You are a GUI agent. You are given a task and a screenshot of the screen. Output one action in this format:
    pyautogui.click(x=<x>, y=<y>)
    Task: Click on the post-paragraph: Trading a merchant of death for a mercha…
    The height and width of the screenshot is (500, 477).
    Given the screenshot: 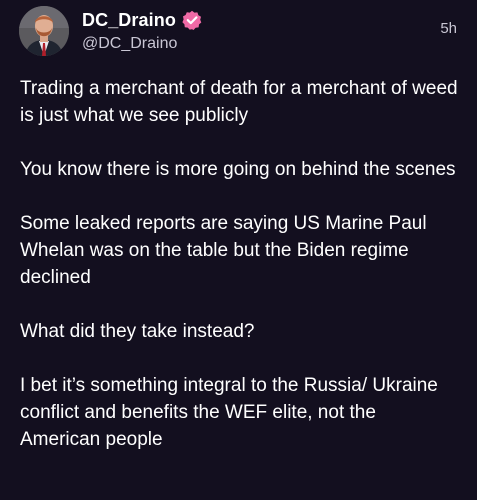 What is the action you would take?
    pyautogui.click(x=239, y=102)
    